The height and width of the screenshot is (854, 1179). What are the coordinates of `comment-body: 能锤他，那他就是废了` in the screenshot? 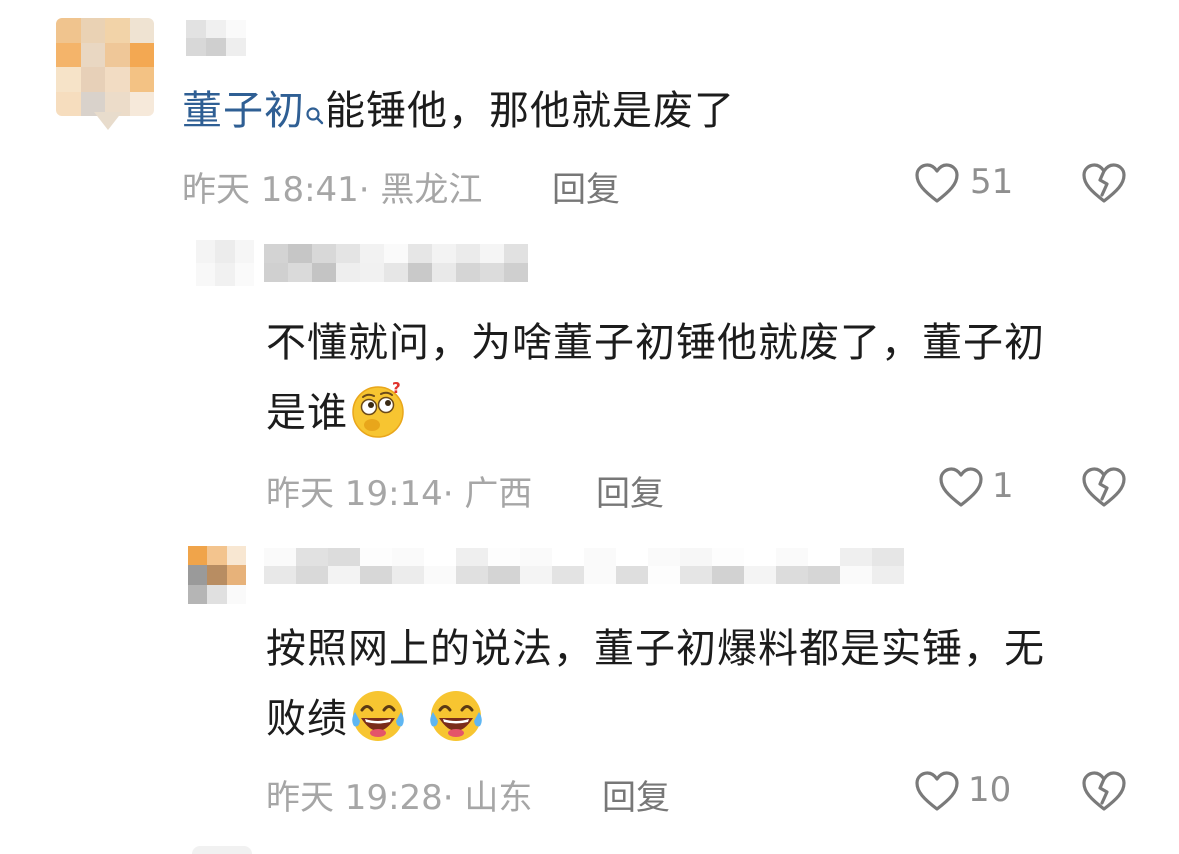 It's located at (530, 111).